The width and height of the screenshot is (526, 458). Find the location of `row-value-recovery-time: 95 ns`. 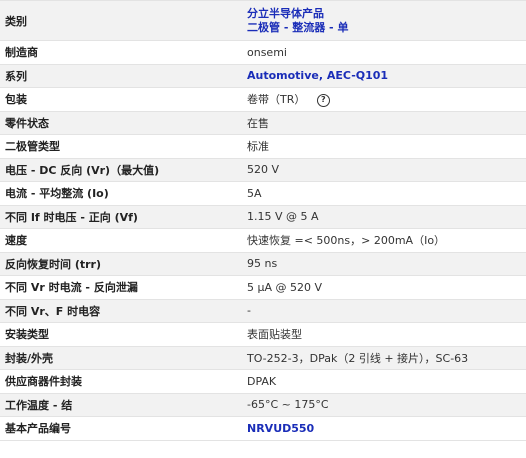

row-value-recovery-time: 95 ns is located at coordinates (262, 264).